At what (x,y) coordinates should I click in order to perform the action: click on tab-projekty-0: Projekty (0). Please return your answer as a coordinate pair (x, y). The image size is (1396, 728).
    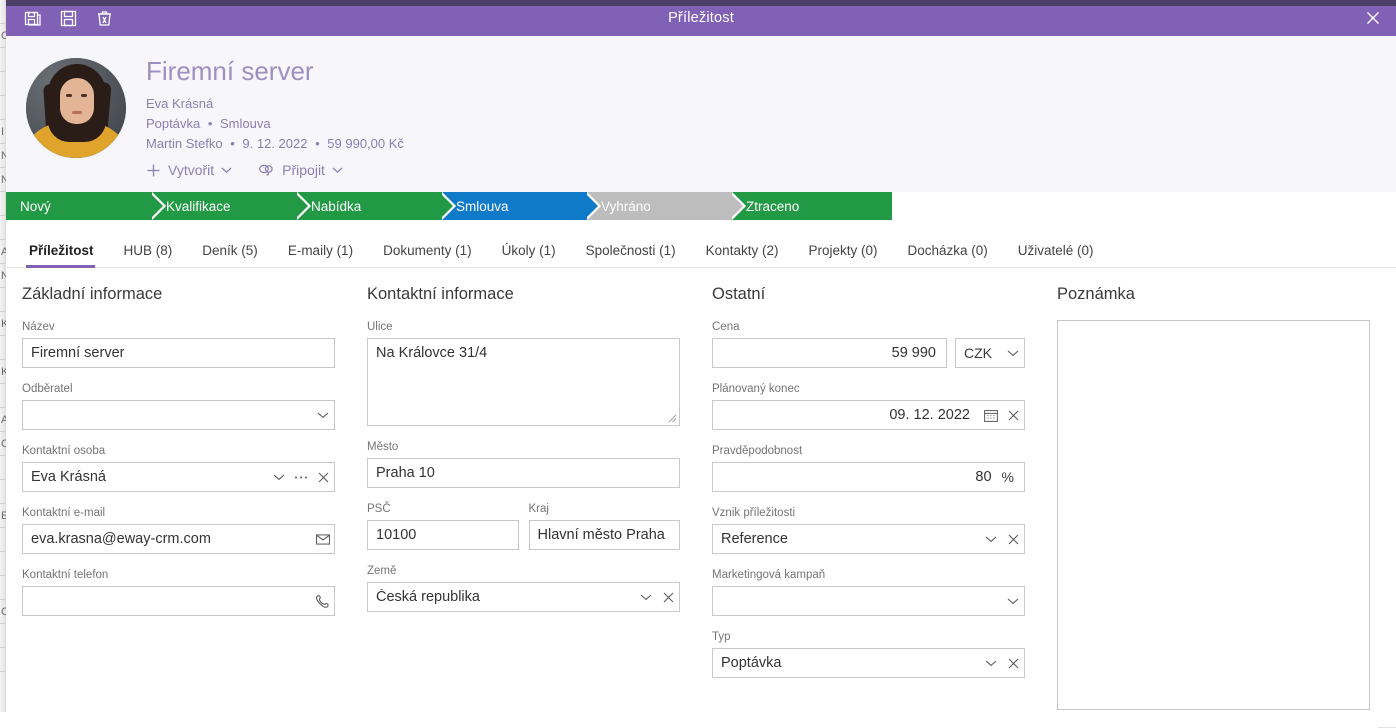
    Looking at the image, I should click on (842, 255).